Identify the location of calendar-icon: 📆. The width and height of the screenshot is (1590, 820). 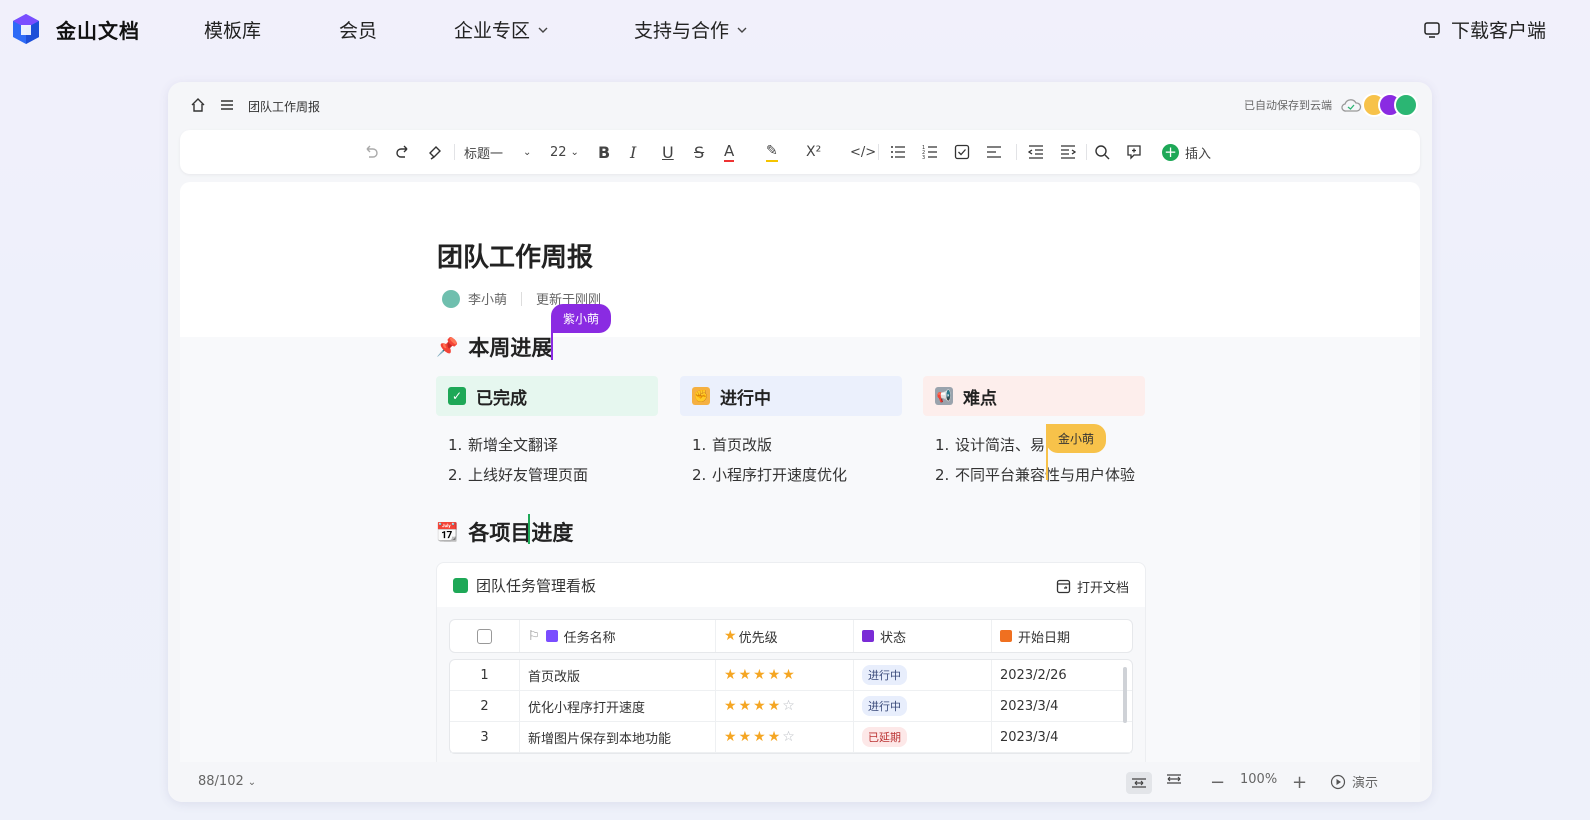
(447, 532).